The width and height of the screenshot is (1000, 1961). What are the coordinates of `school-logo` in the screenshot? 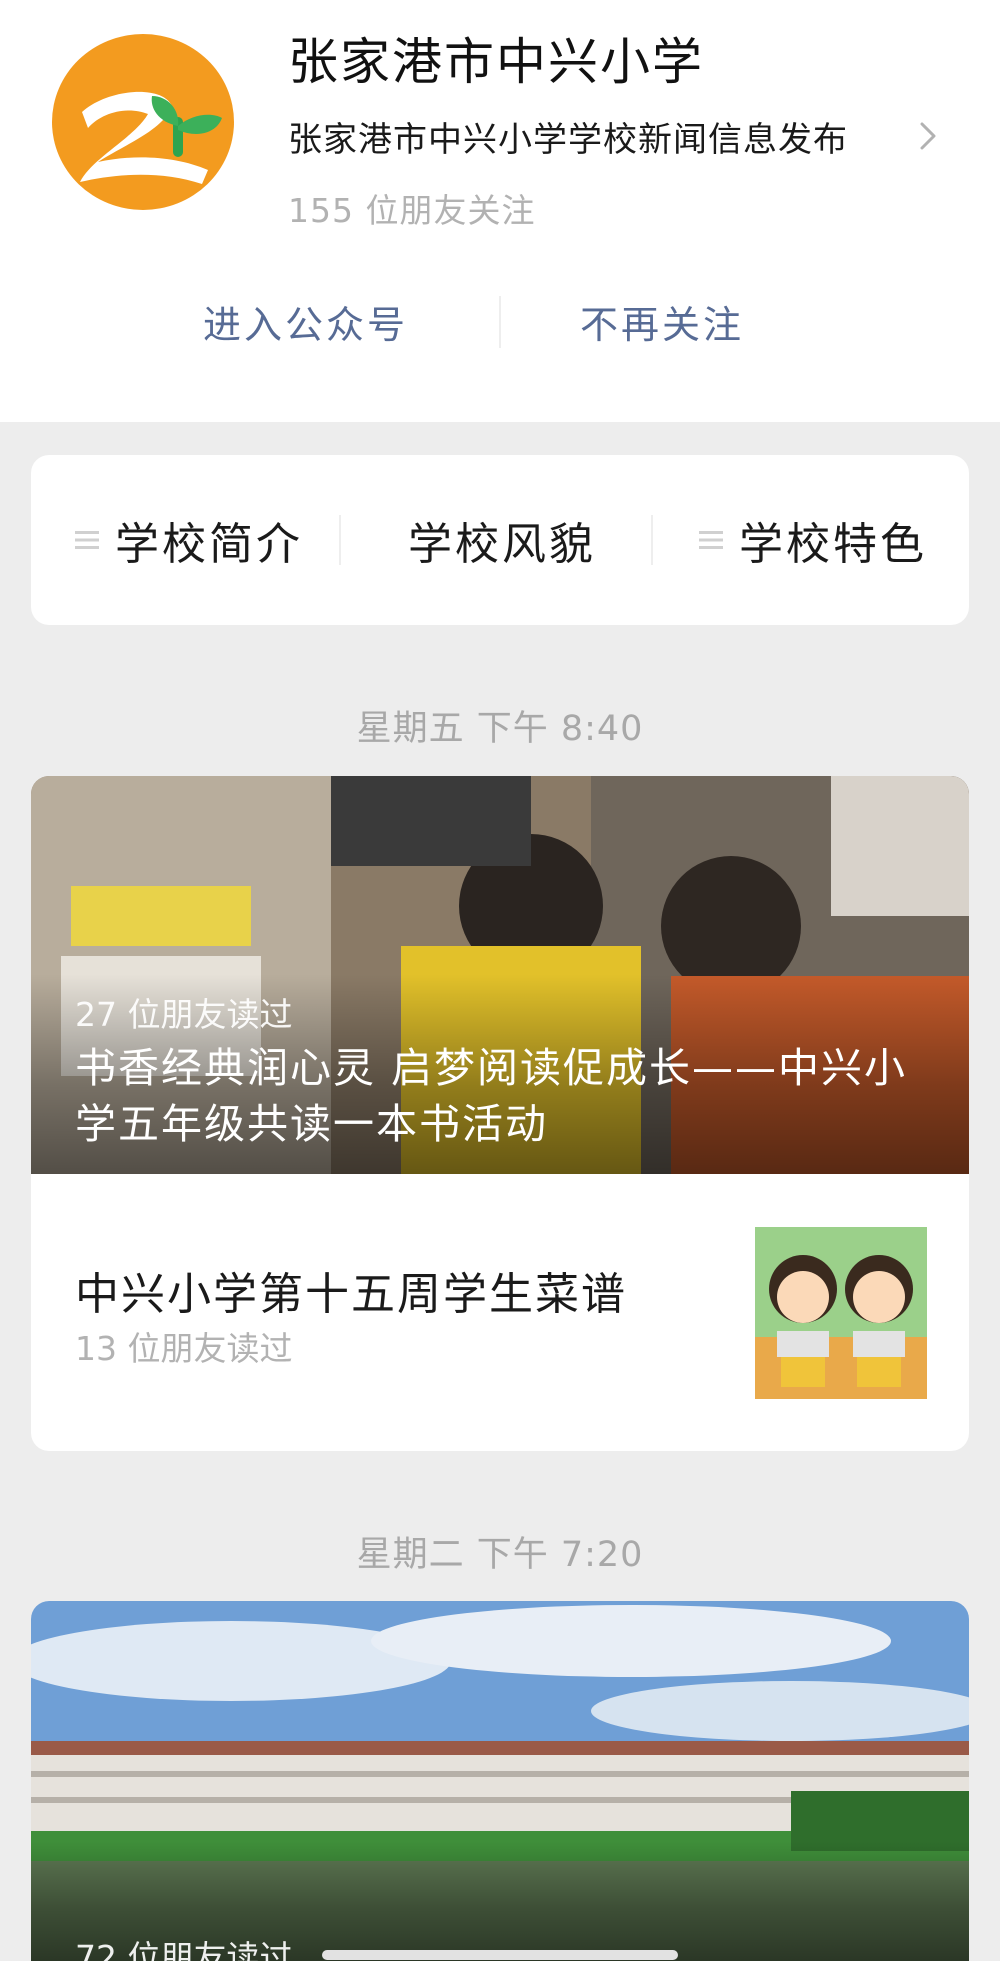 It's located at (143, 122).